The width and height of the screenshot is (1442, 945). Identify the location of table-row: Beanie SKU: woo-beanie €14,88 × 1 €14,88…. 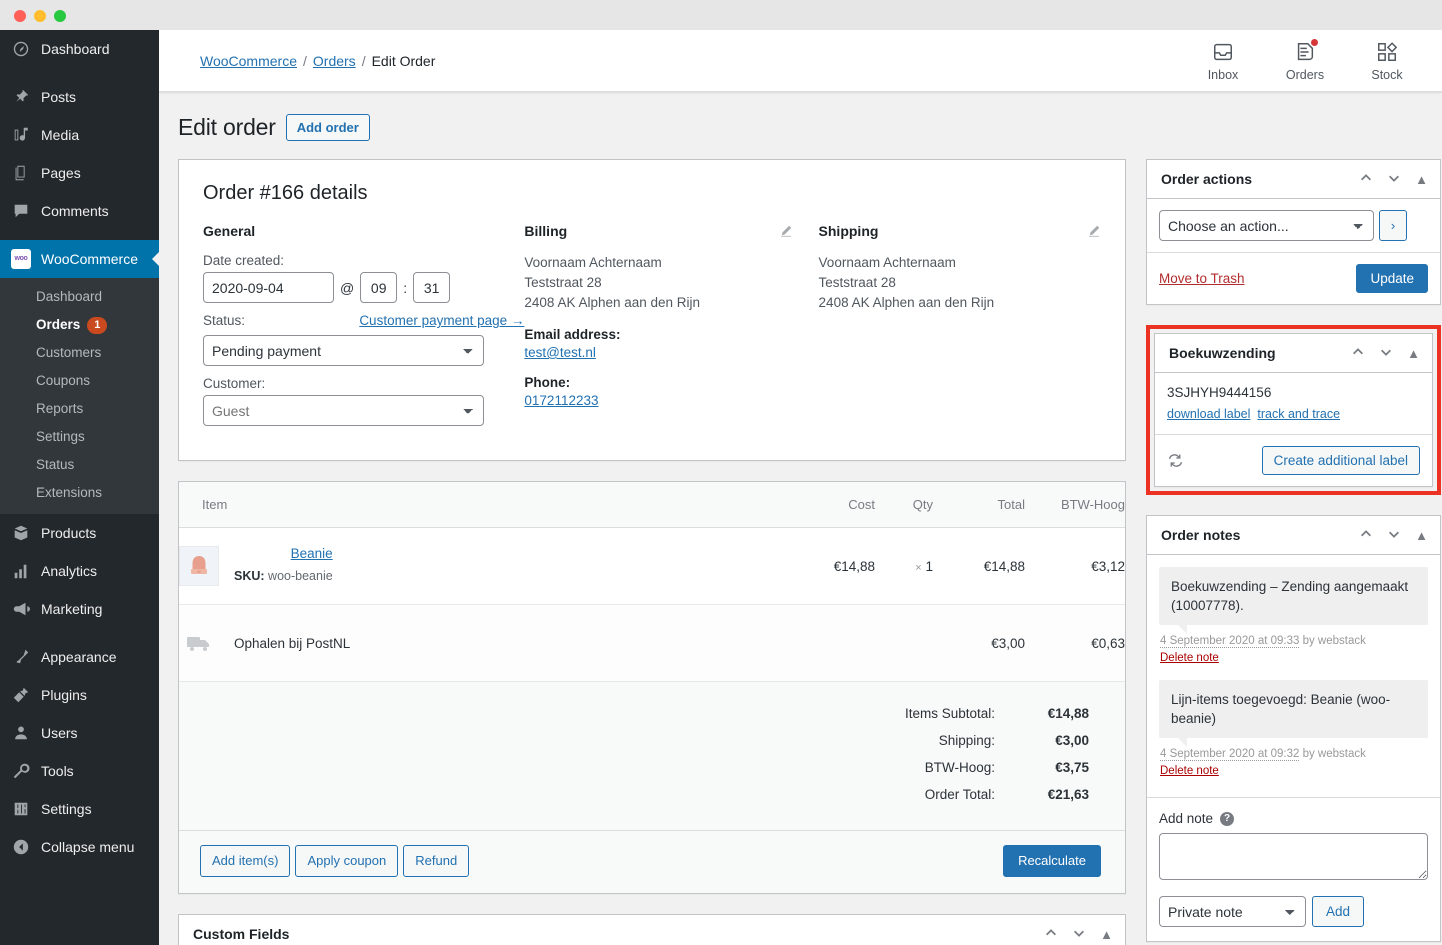
(652, 566).